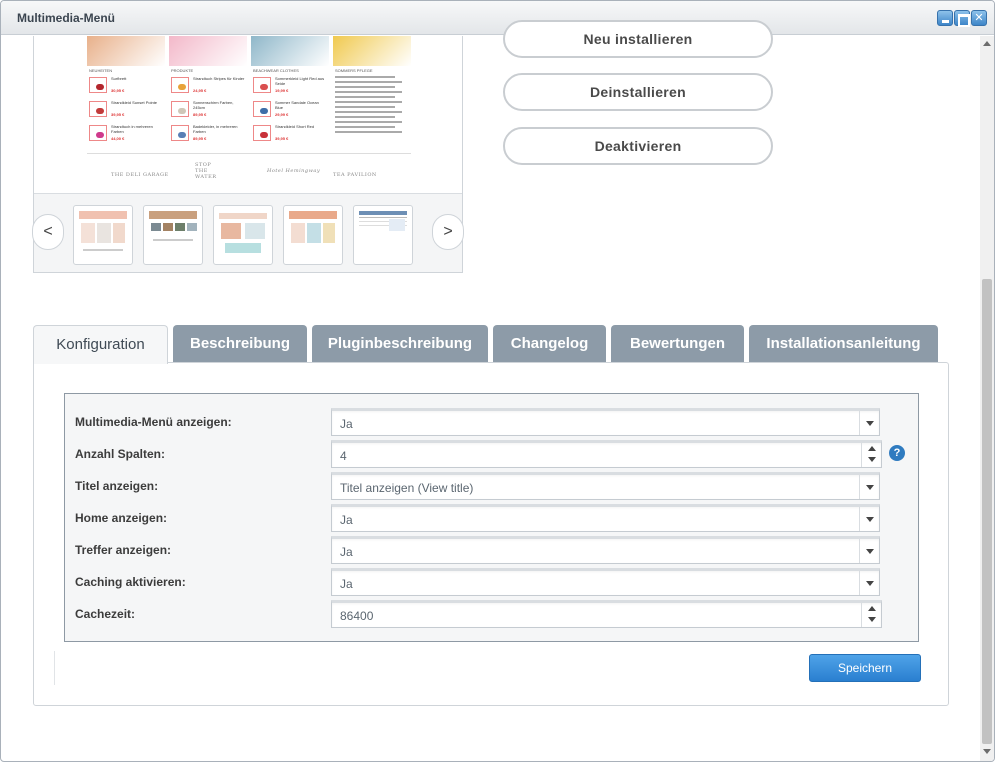 The image size is (995, 762). What do you see at coordinates (638, 146) in the screenshot?
I see `deactivate-button: Deaktivieren` at bounding box center [638, 146].